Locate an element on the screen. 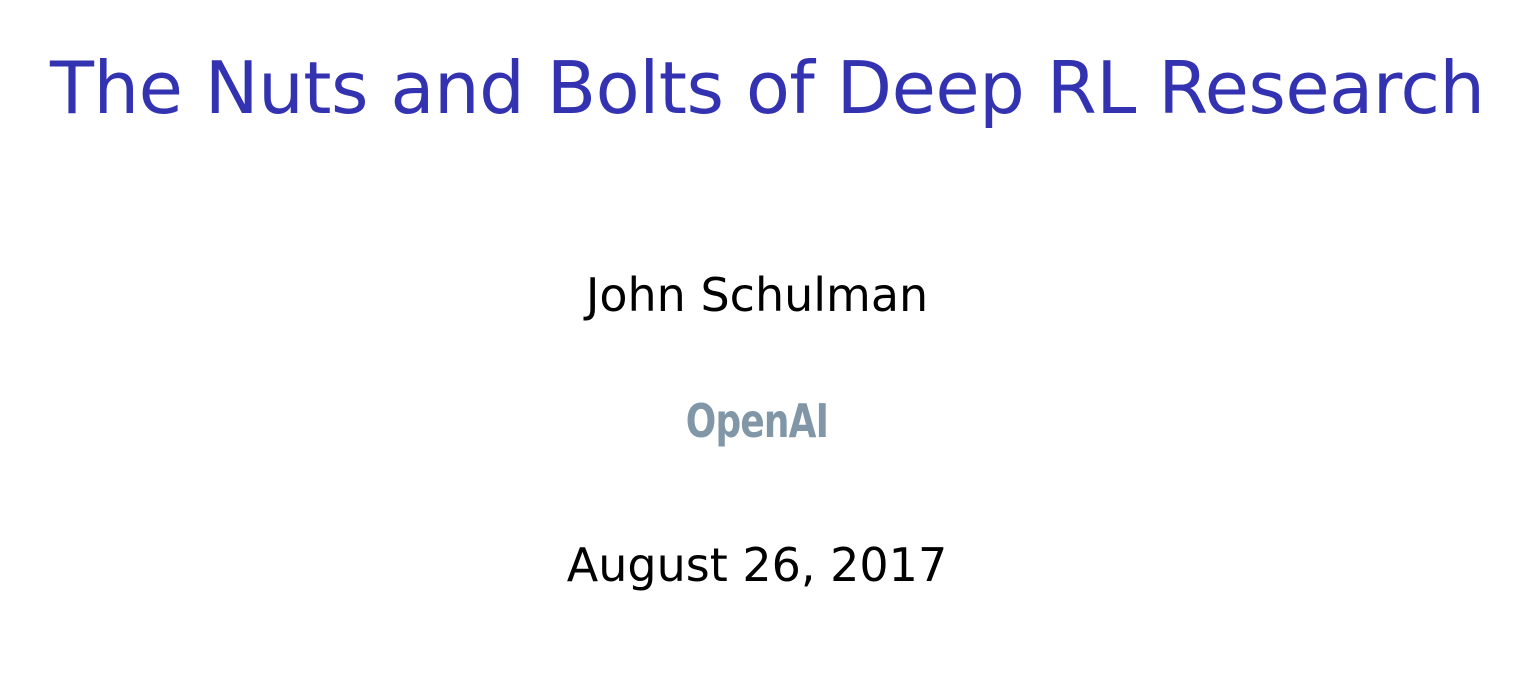  slide-title: The Nuts and Bolts of Deep RL Research is located at coordinates (767, 88).